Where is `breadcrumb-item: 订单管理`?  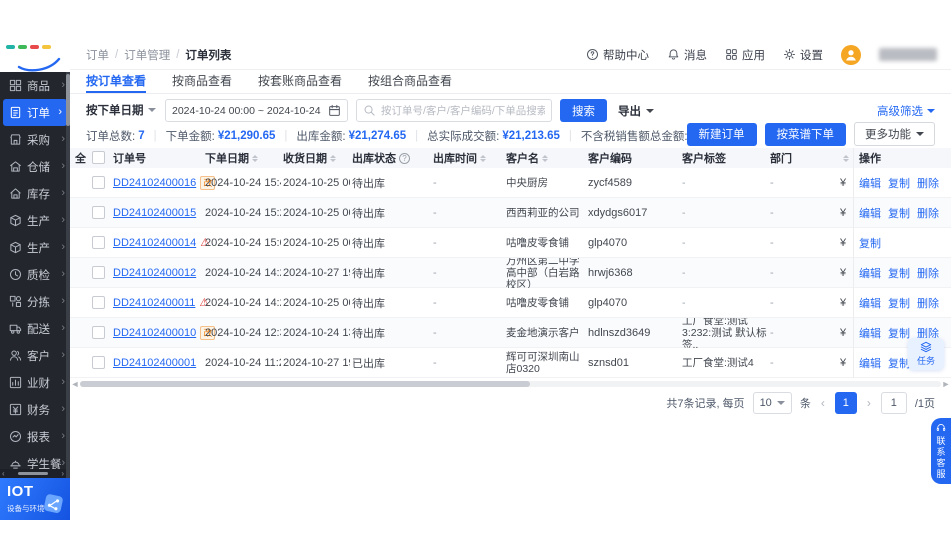
breadcrumb-item: 订单管理 is located at coordinates (147, 55).